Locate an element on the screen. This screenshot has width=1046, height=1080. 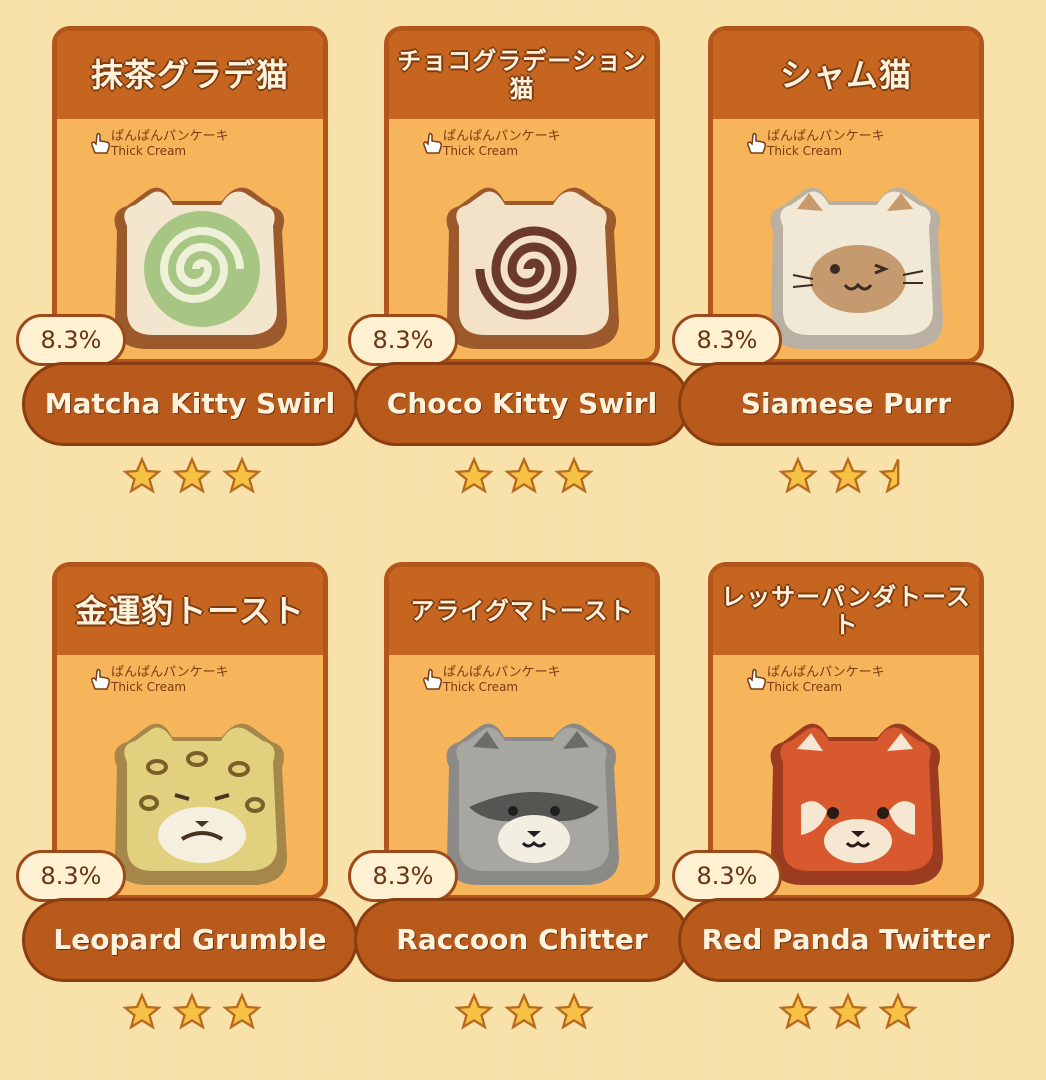
raccoon-toast-art is located at coordinates (532, 804).